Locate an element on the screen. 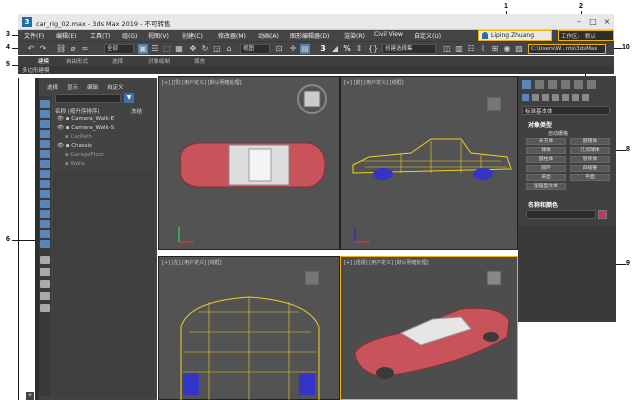 The image size is (639, 400). ribbon-tab-object-paint: 对象绘制 is located at coordinates (159, 61).